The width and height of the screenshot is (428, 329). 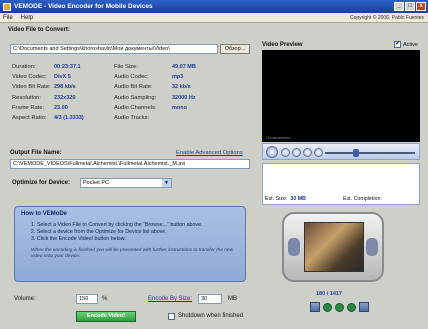 I want to click on active-label: Active, so click(x=410, y=45).